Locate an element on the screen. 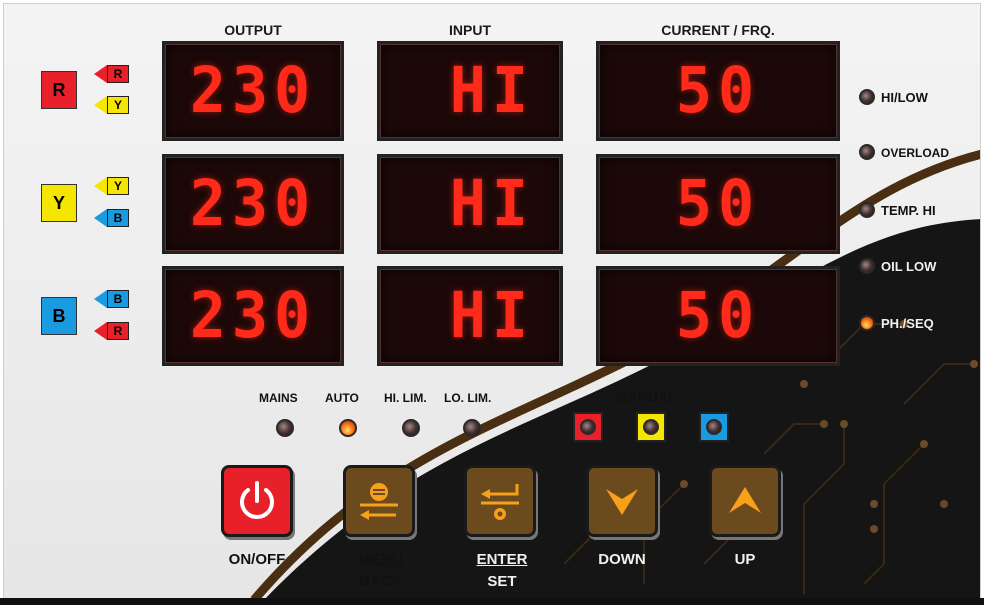  manual-y-button is located at coordinates (651, 427).